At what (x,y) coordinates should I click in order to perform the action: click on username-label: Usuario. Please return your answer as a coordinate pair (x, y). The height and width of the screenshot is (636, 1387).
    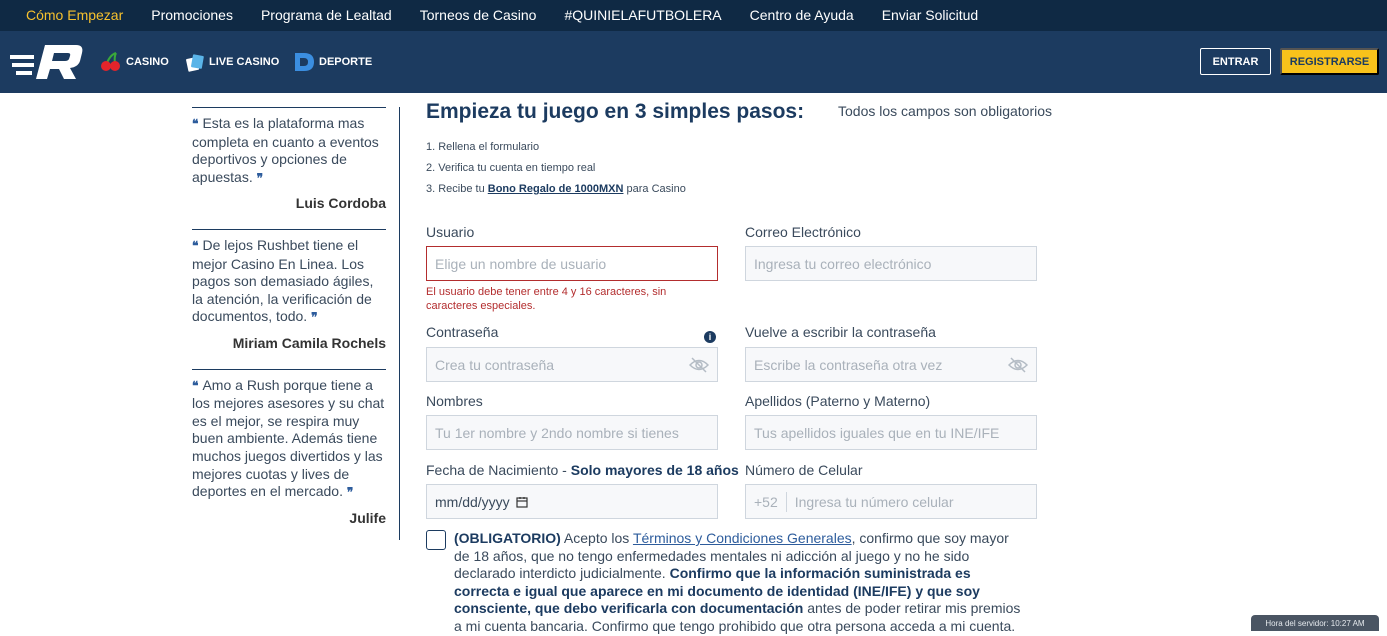
    Looking at the image, I should click on (450, 232).